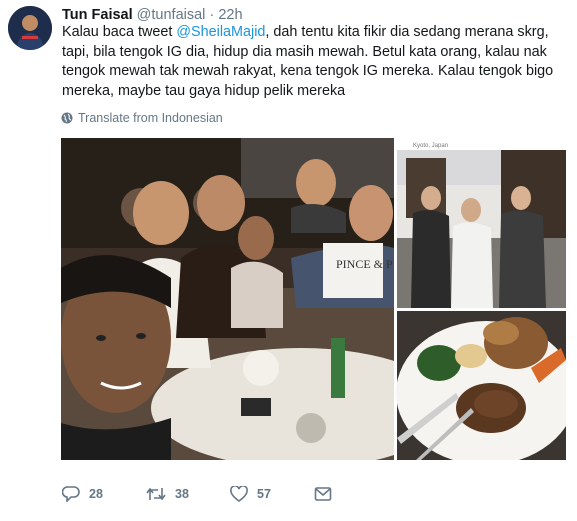  What do you see at coordinates (104, 494) in the screenshot?
I see `reply-button: 28` at bounding box center [104, 494].